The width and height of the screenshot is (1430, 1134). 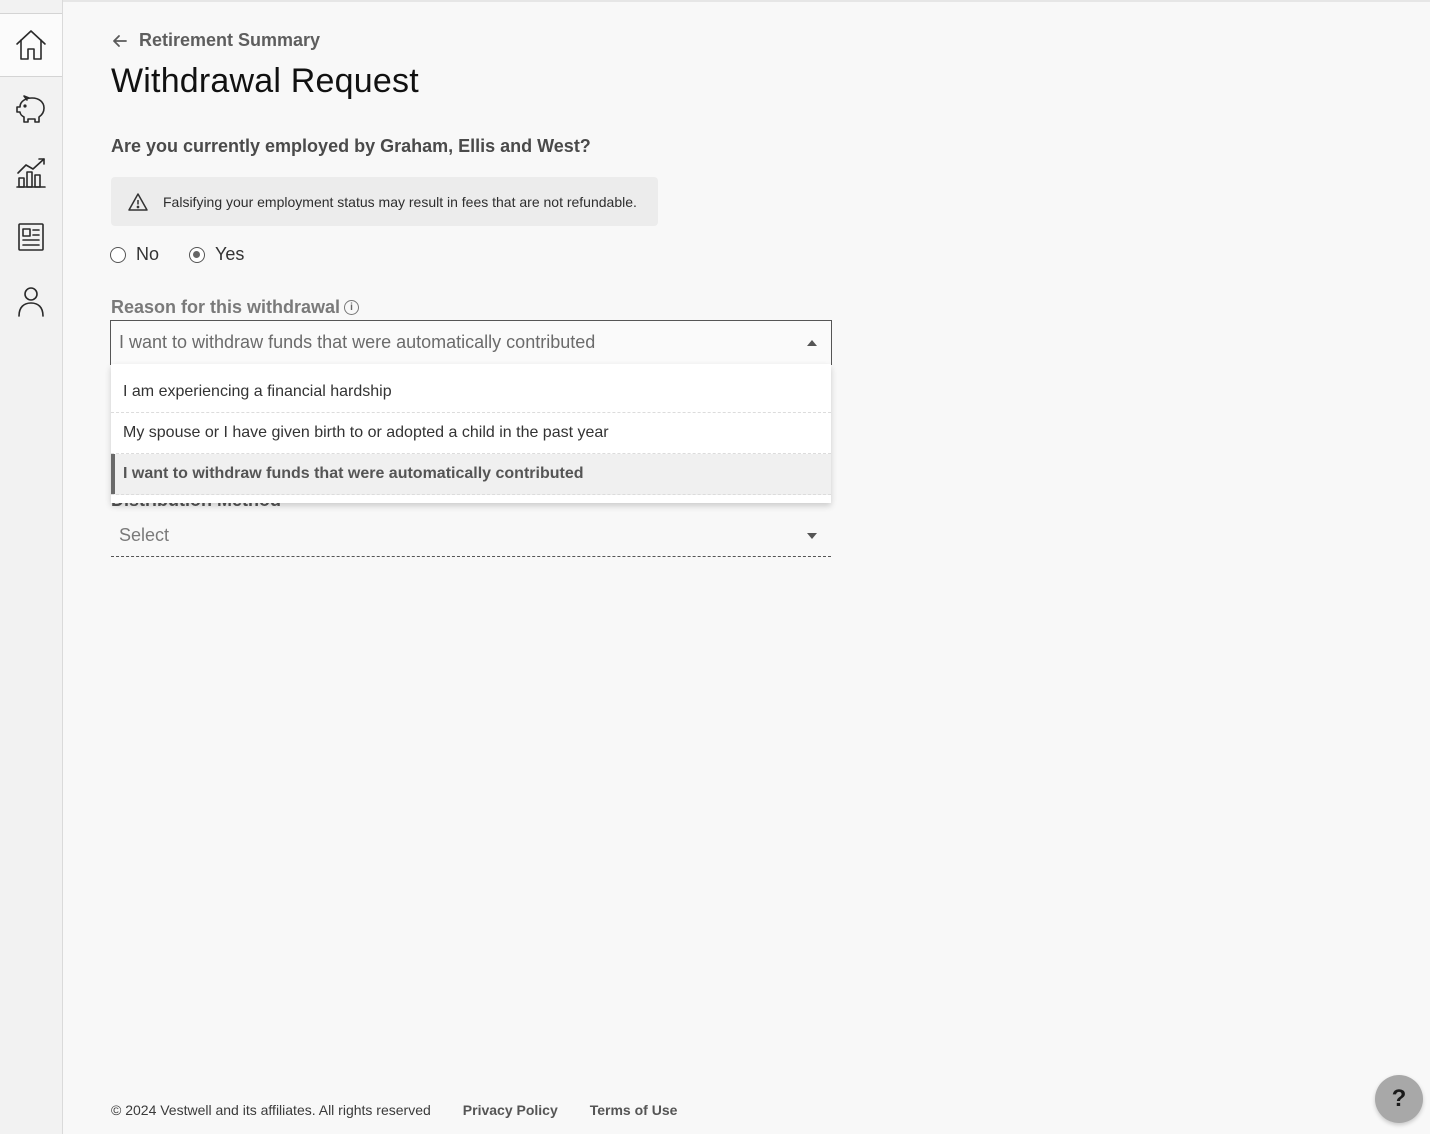 I want to click on sidebar-item-documents, so click(x=31, y=237).